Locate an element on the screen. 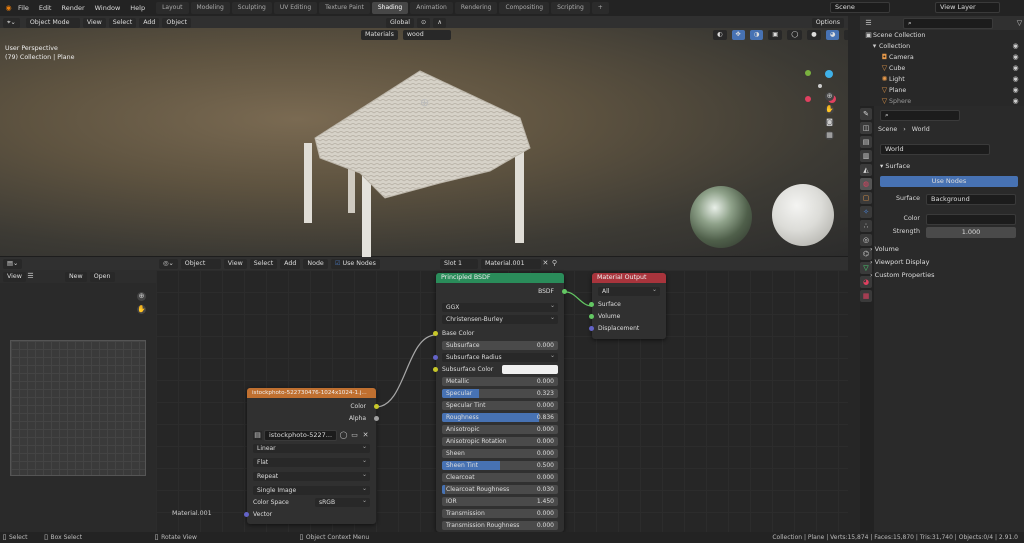 The width and height of the screenshot is (1024, 543). menu-render: Render is located at coordinates (72, 8).